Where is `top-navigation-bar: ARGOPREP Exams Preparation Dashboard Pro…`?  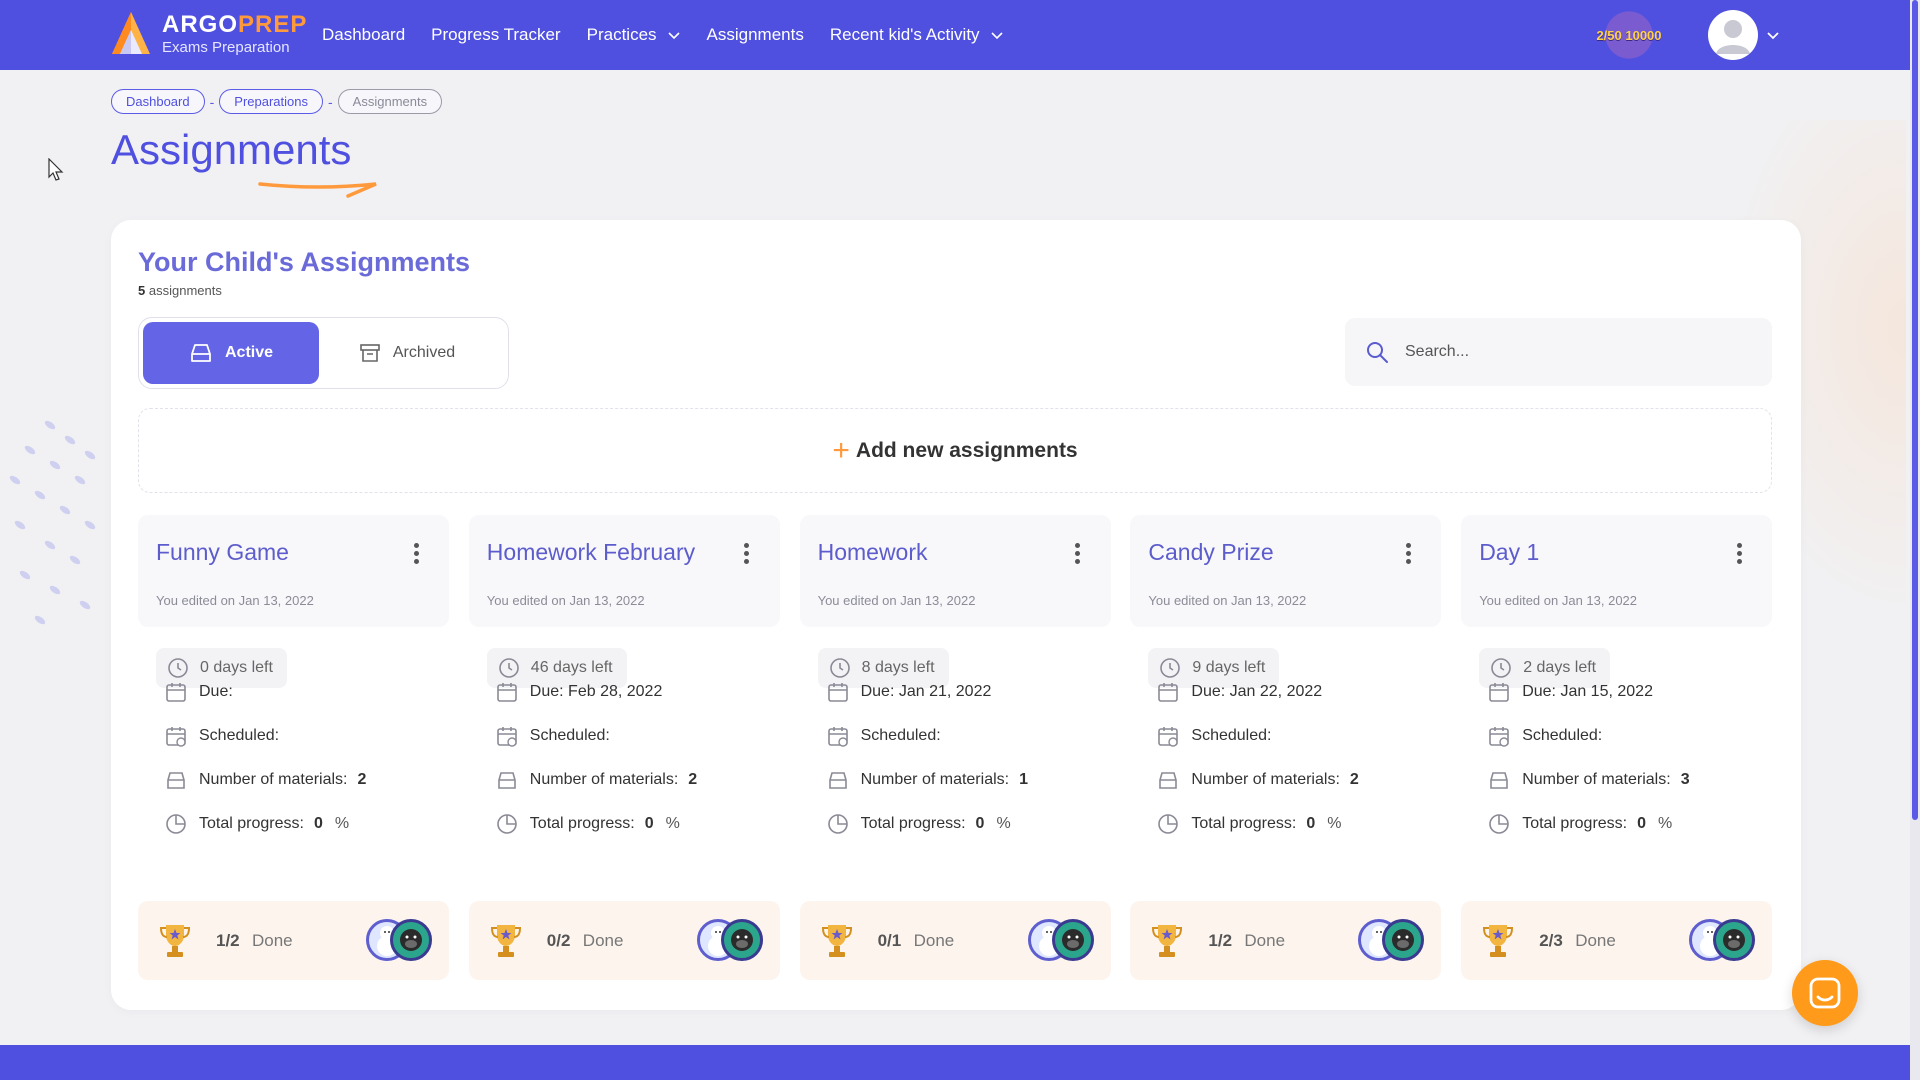
top-navigation-bar: ARGOPREP Exams Preparation Dashboard Pro… is located at coordinates (955, 35).